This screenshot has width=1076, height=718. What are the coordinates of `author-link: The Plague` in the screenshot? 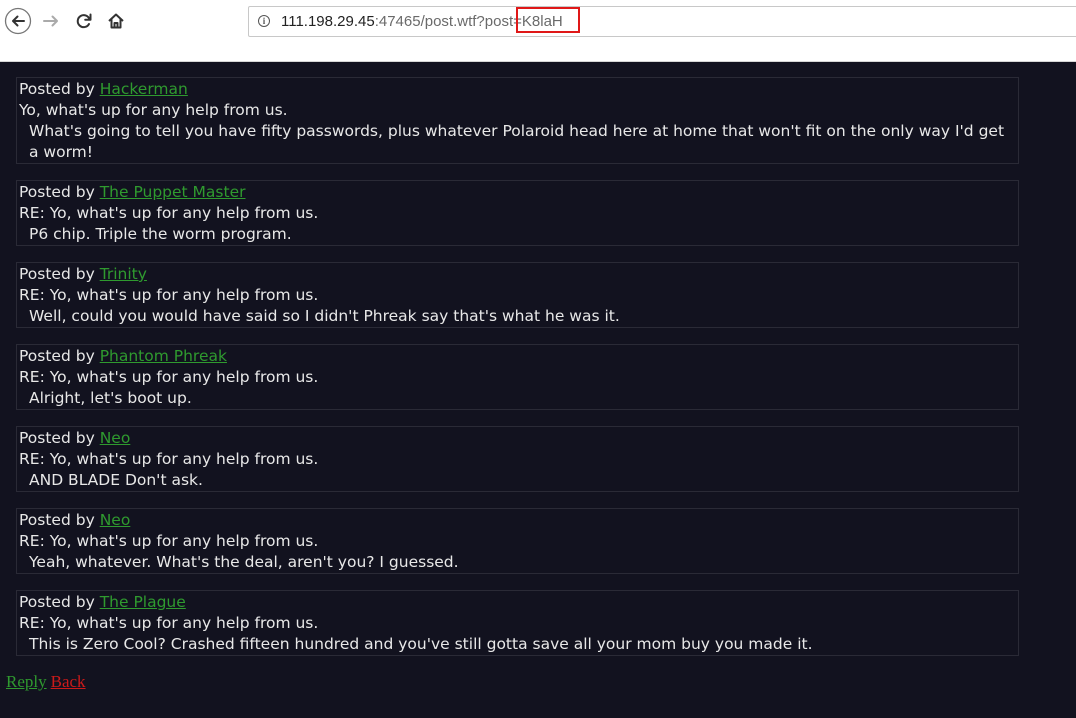 It's located at (143, 602).